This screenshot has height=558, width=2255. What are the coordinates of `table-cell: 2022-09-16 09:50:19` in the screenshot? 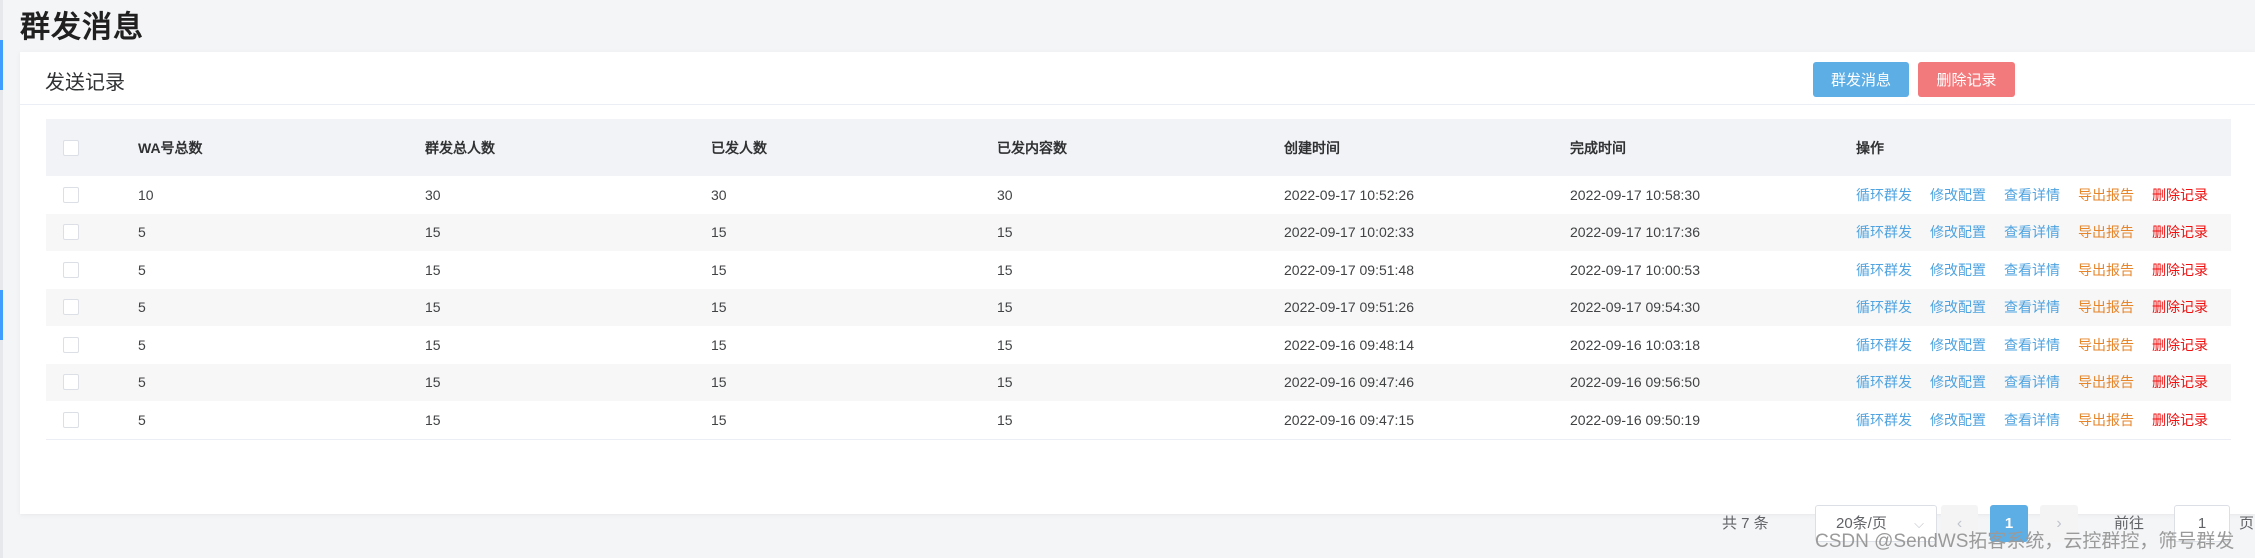 It's located at (1635, 419).